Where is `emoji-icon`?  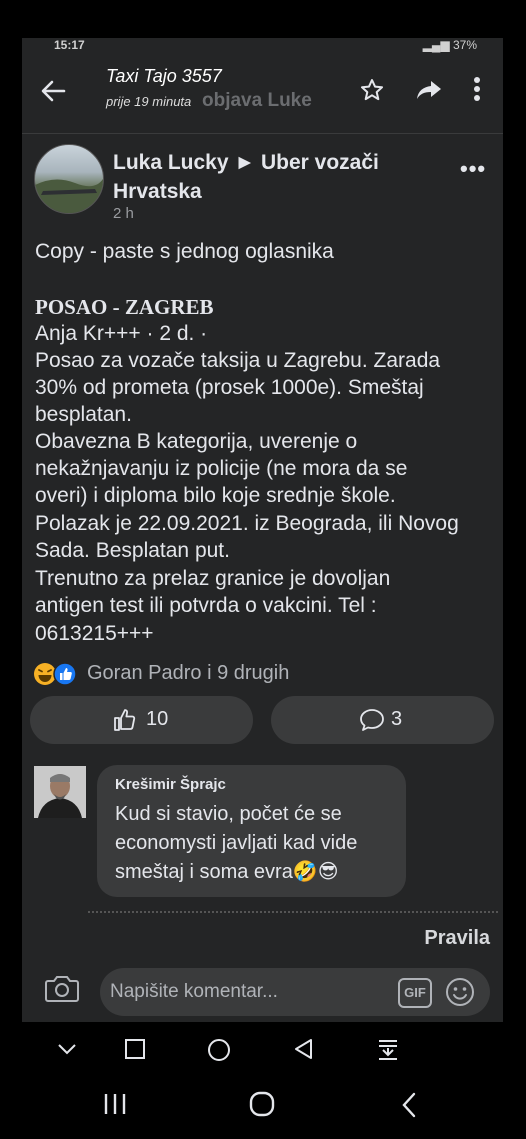
emoji-icon is located at coordinates (460, 992).